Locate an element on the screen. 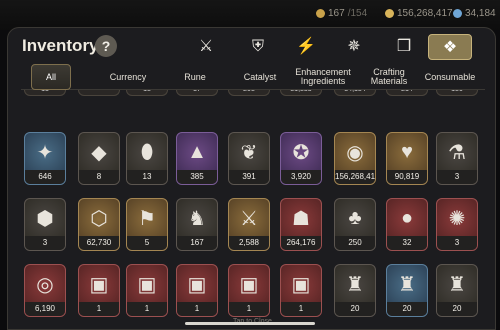 The width and height of the screenshot is (500, 330). inventory-item-slot: ❦ 391 is located at coordinates (249, 158).